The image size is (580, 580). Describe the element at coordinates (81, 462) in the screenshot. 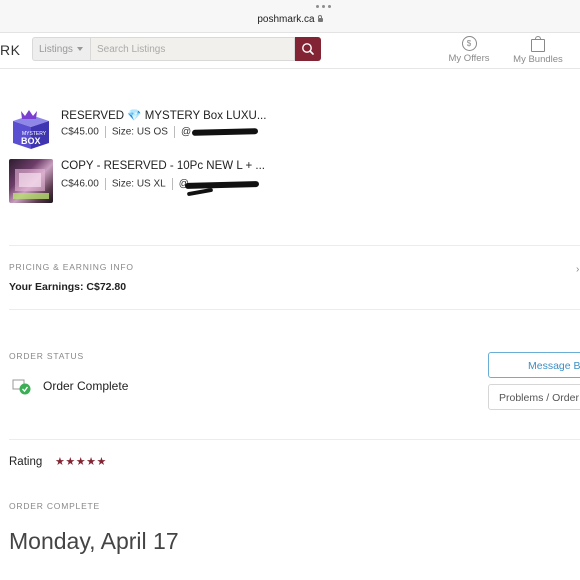

I see `rating-stars-icon: ★★★★★` at that location.